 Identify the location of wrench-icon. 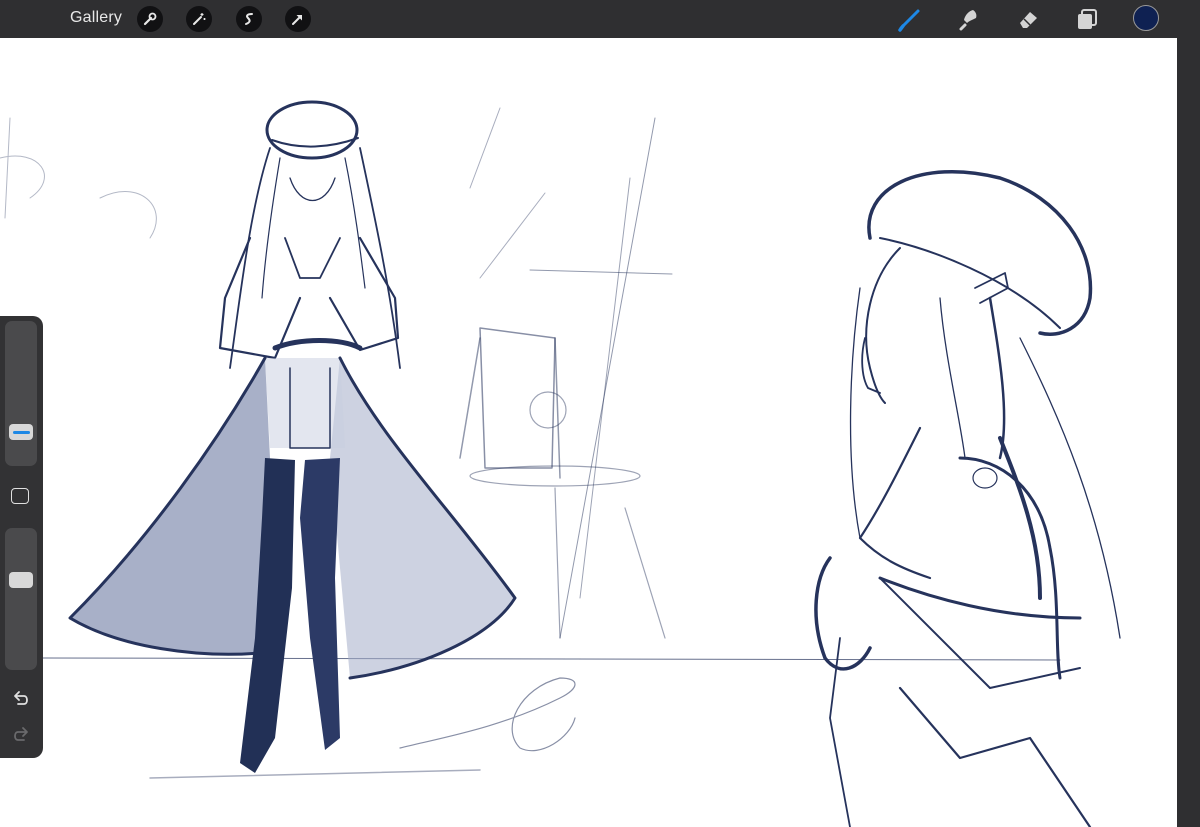
(150, 19).